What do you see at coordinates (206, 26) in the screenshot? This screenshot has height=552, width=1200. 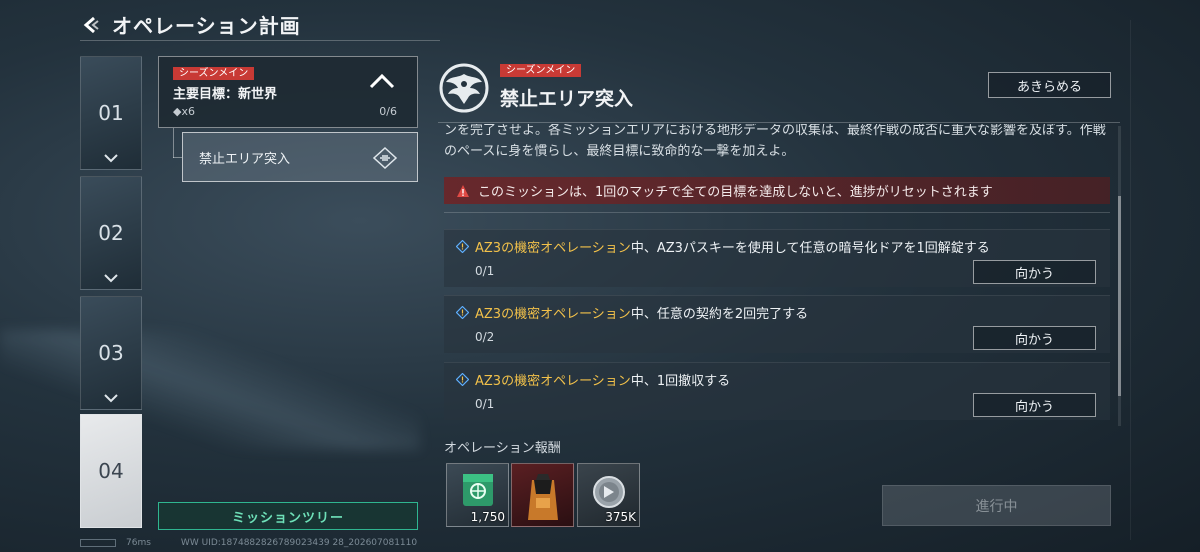 I see `page-title: オペレーション計画` at bounding box center [206, 26].